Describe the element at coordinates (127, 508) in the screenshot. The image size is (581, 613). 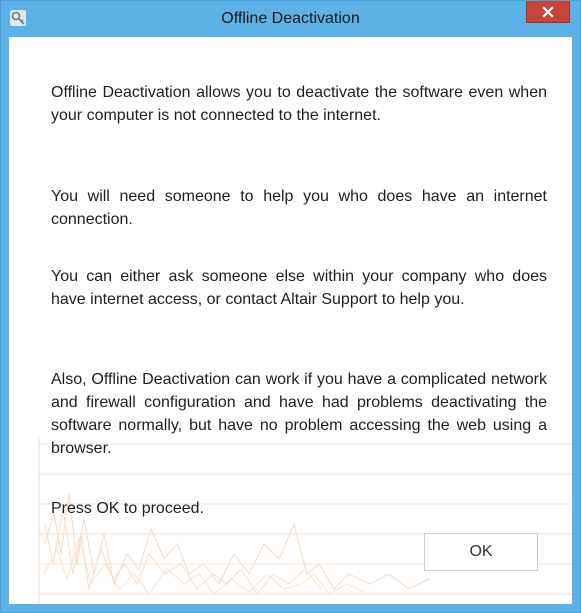
I see `message-paragraph-5: Press OK to proceed.` at that location.